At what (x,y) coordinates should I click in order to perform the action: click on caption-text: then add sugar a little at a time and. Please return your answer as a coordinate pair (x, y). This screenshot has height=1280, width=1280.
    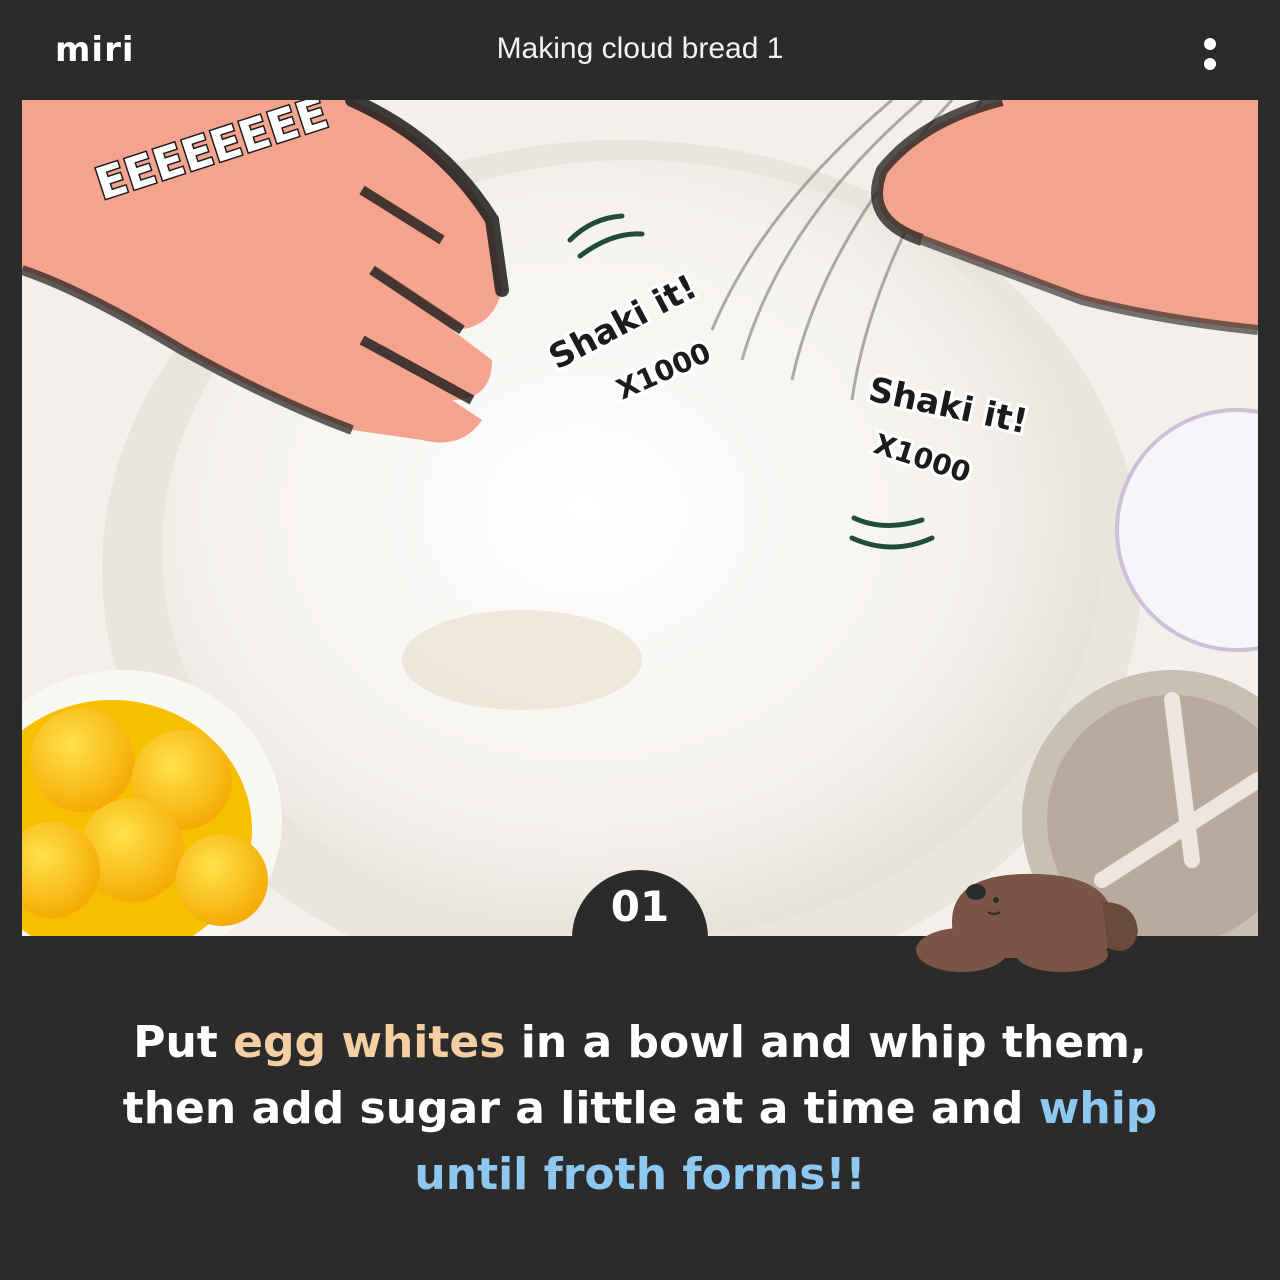
    Looking at the image, I should click on (580, 1108).